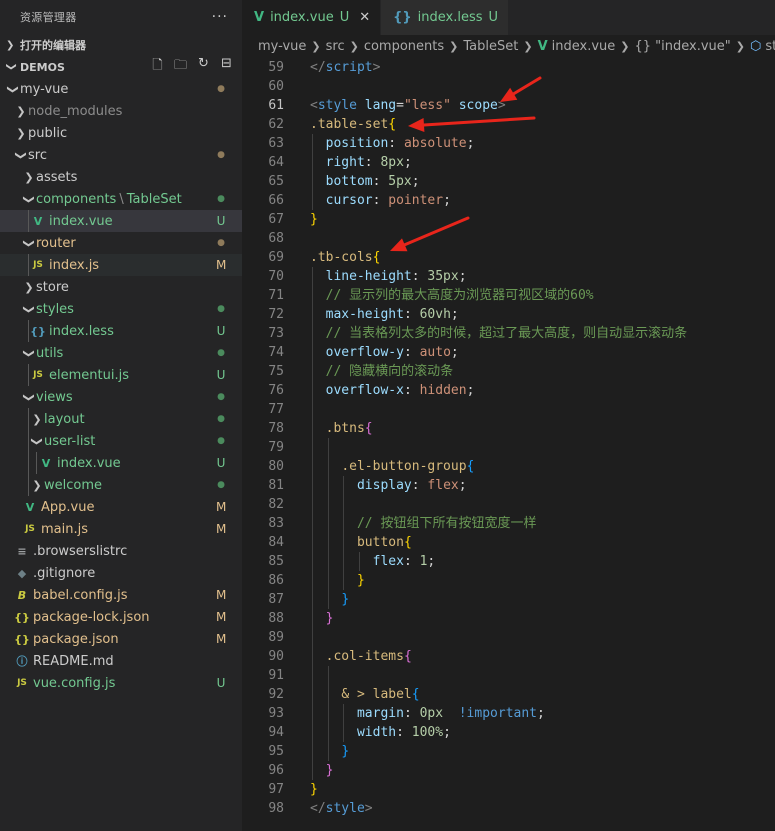 Image resolution: width=775 pixels, height=831 pixels. I want to click on tree-folder: ❯ welcome ●, so click(121, 485).